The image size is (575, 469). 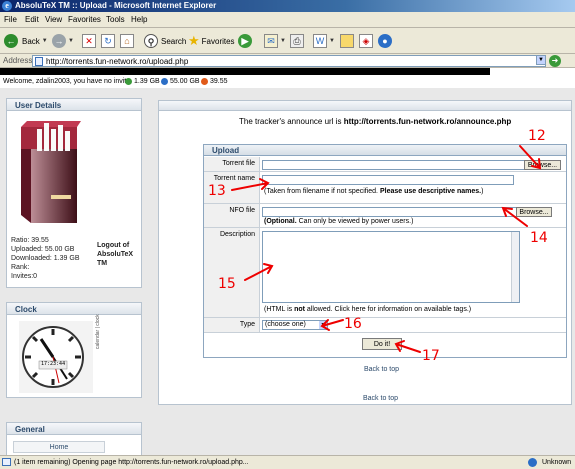 What do you see at coordinates (56, 357) in the screenshot?
I see `analog-clock: 17:23:44` at bounding box center [56, 357].